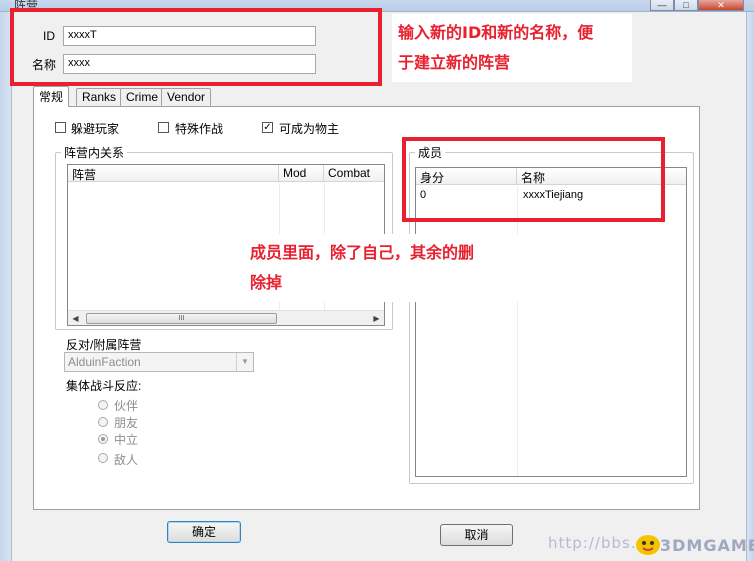 The image size is (754, 561). What do you see at coordinates (6, 286) in the screenshot?
I see `window-frame-left` at bounding box center [6, 286].